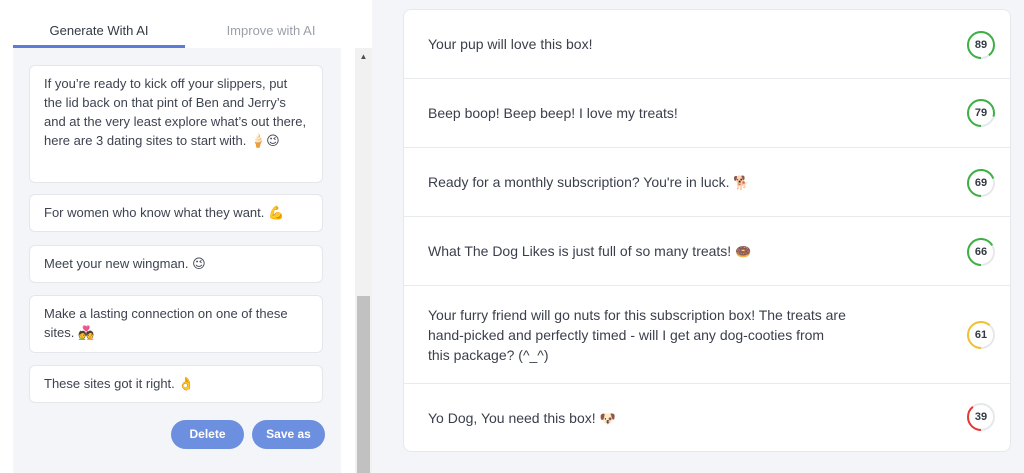  Describe the element at coordinates (363, 384) in the screenshot. I see `scroll-thumb` at that location.